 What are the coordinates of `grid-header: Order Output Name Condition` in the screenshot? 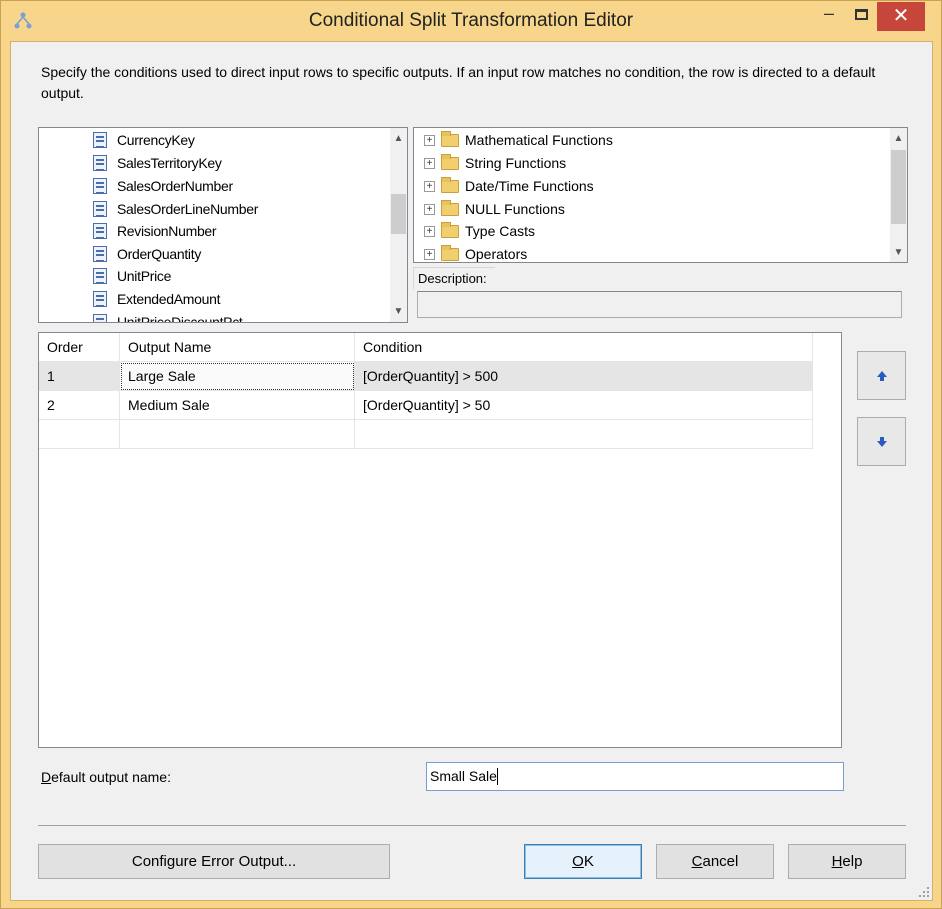 It's located at (426, 347).